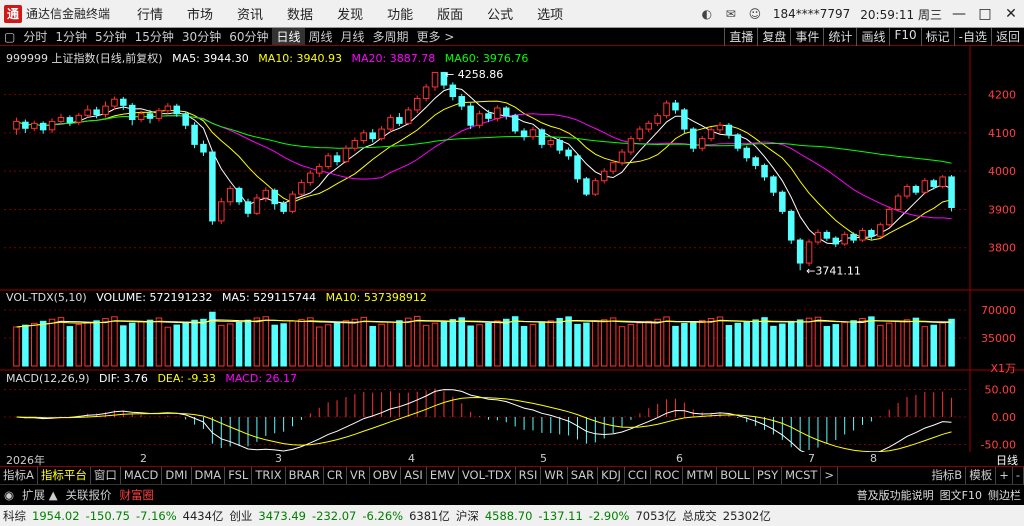 This screenshot has height=526, width=1024. What do you see at coordinates (150, 13) in the screenshot?
I see `menu-item-0: 行情` at bounding box center [150, 13].